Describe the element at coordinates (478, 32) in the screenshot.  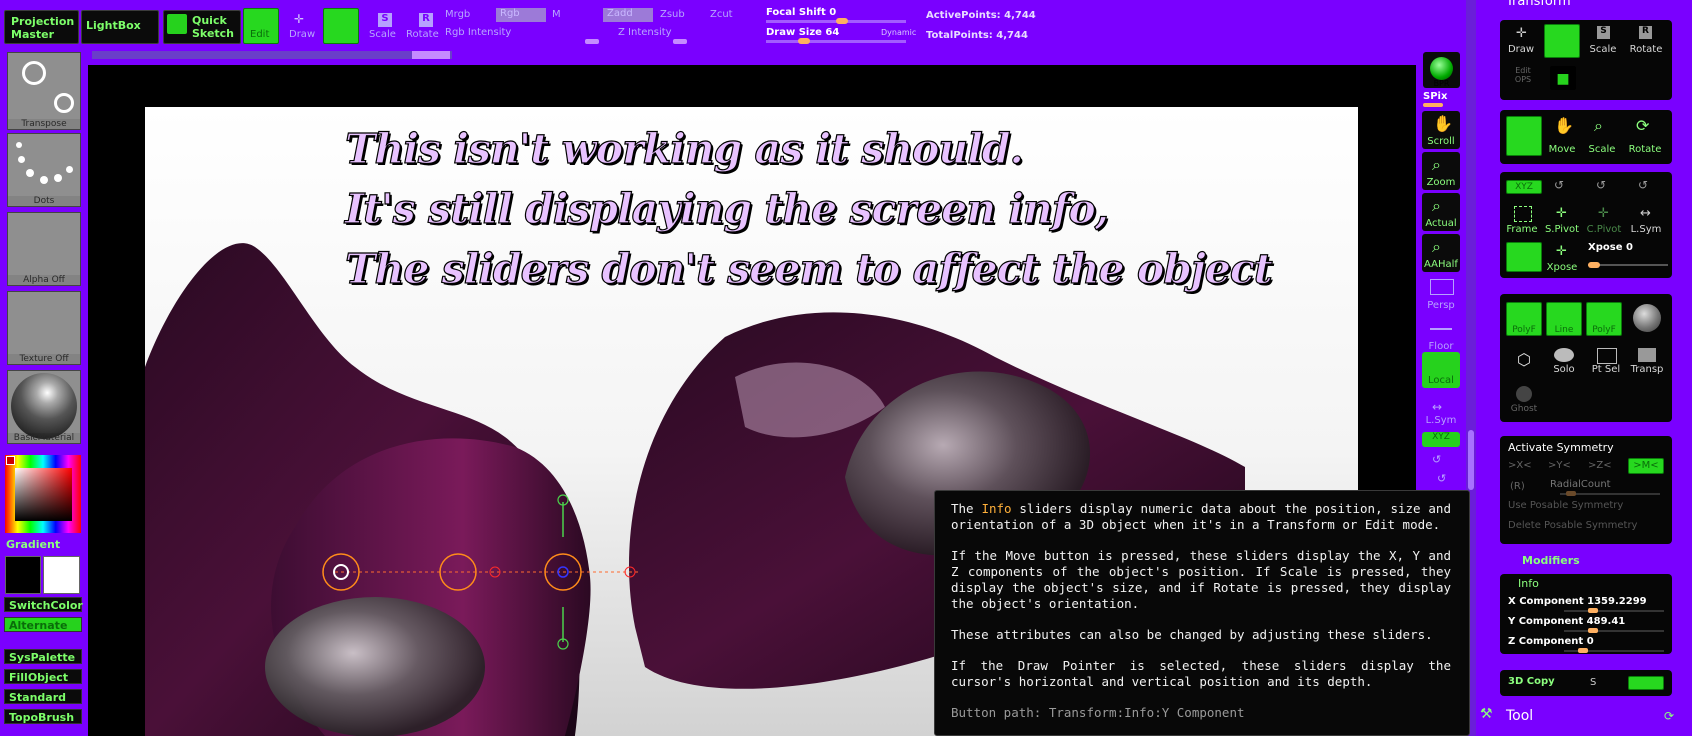
I see `rgb-intensity-slider: Rgb Intensity` at that location.